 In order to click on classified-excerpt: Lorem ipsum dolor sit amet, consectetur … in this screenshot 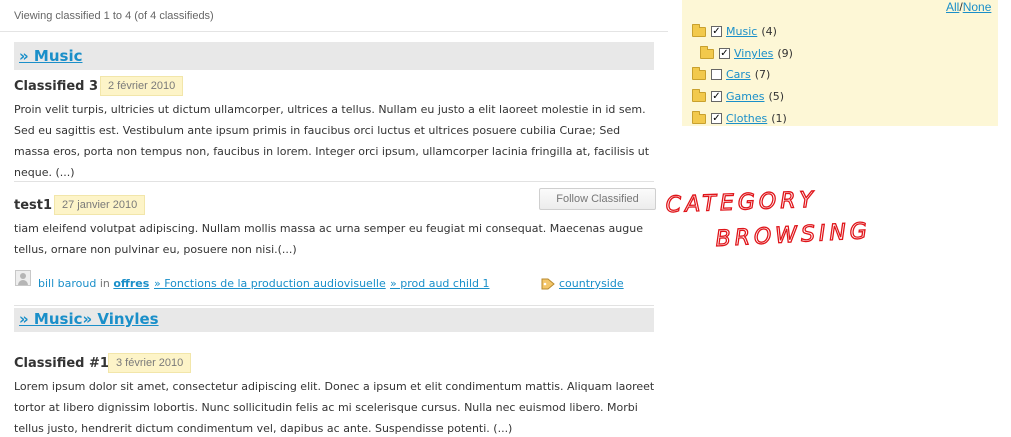, I will do `click(334, 407)`.